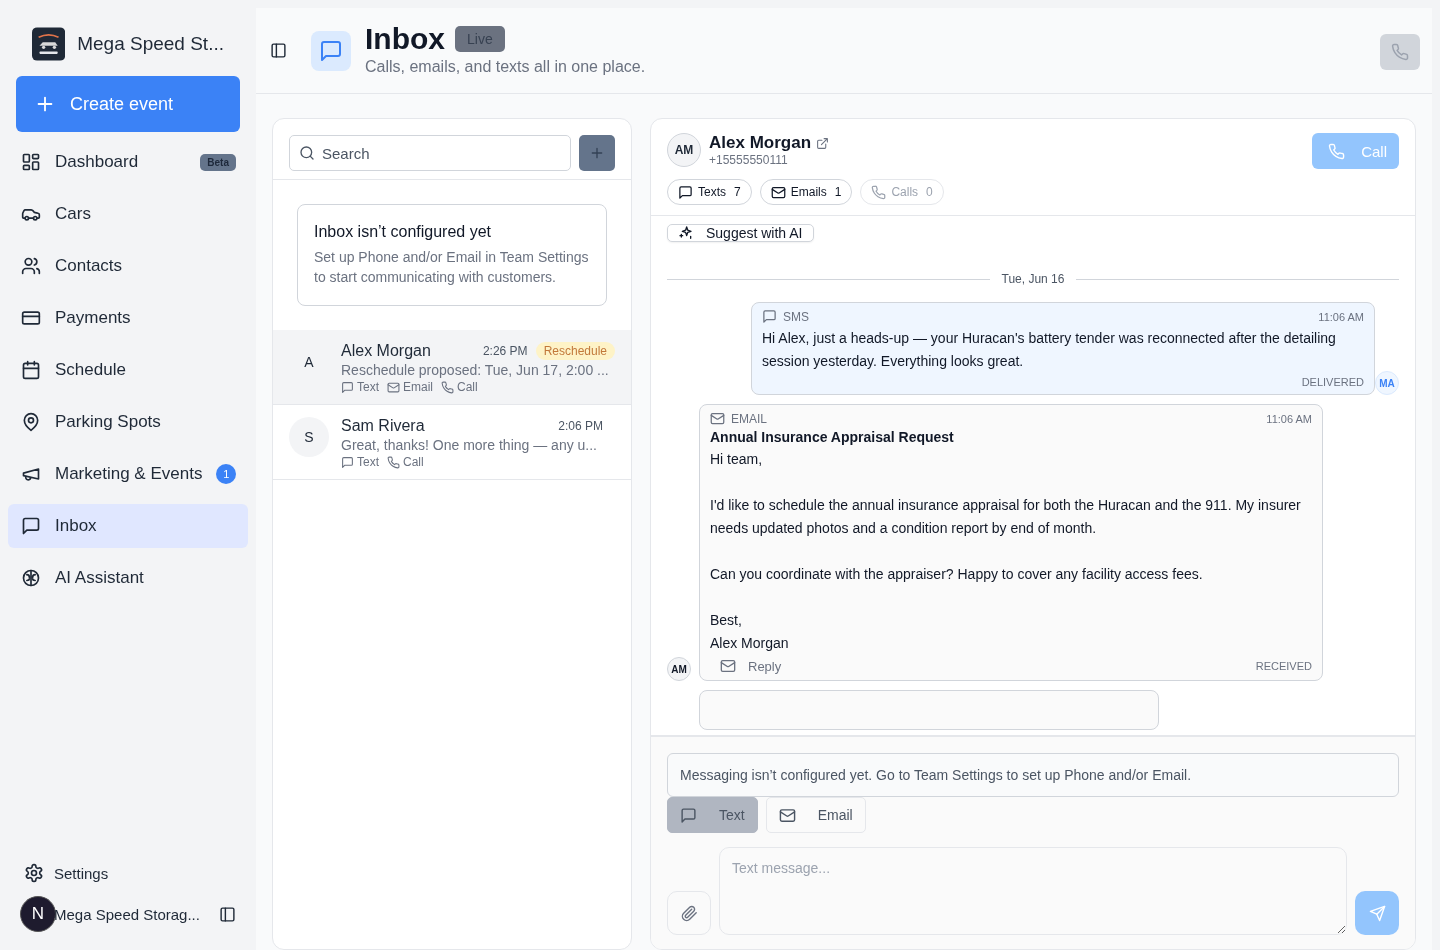 Image resolution: width=1440 pixels, height=950 pixels. I want to click on account-avatar: N, so click(38, 914).